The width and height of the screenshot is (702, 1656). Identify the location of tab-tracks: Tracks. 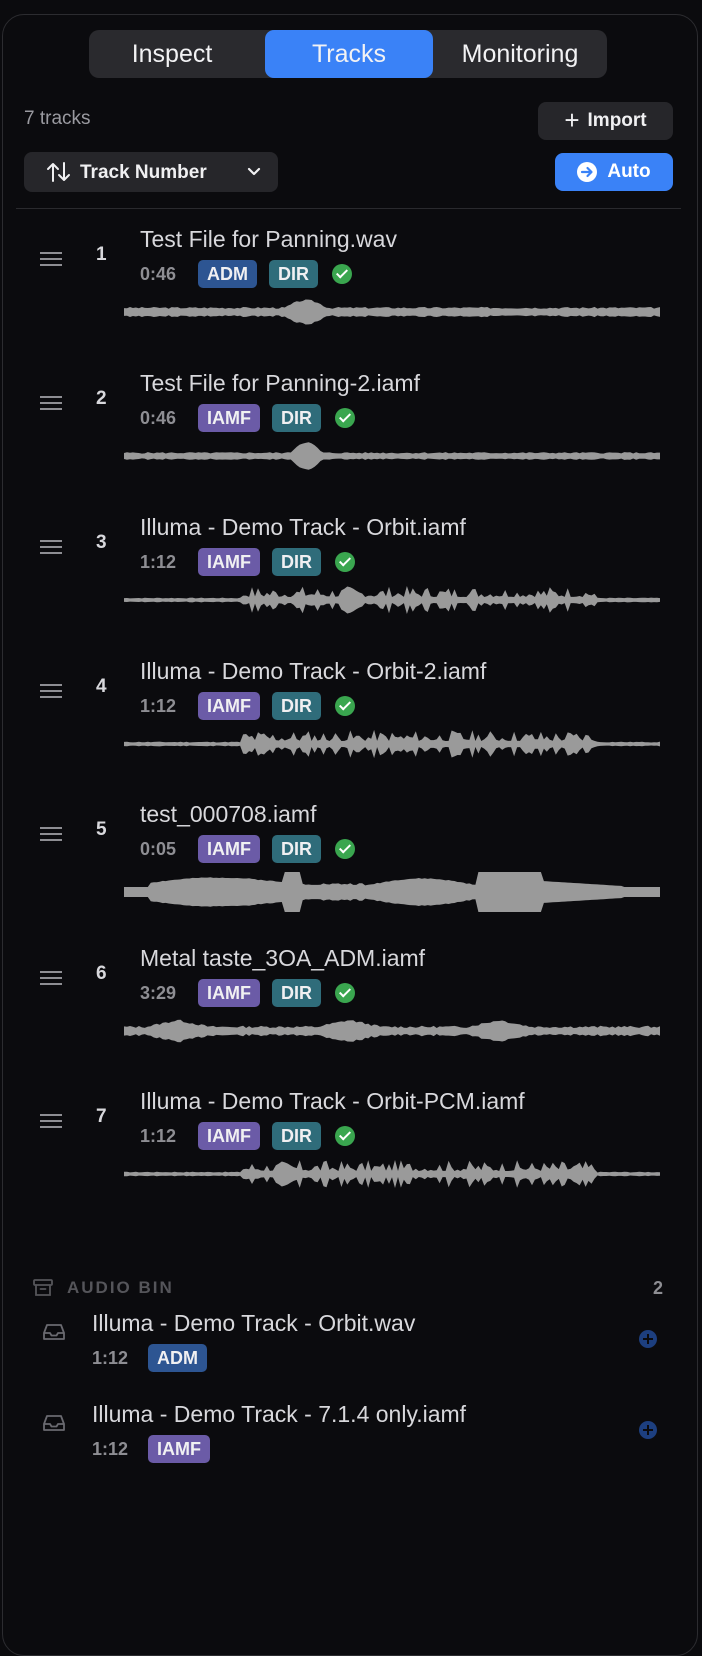
(349, 54).